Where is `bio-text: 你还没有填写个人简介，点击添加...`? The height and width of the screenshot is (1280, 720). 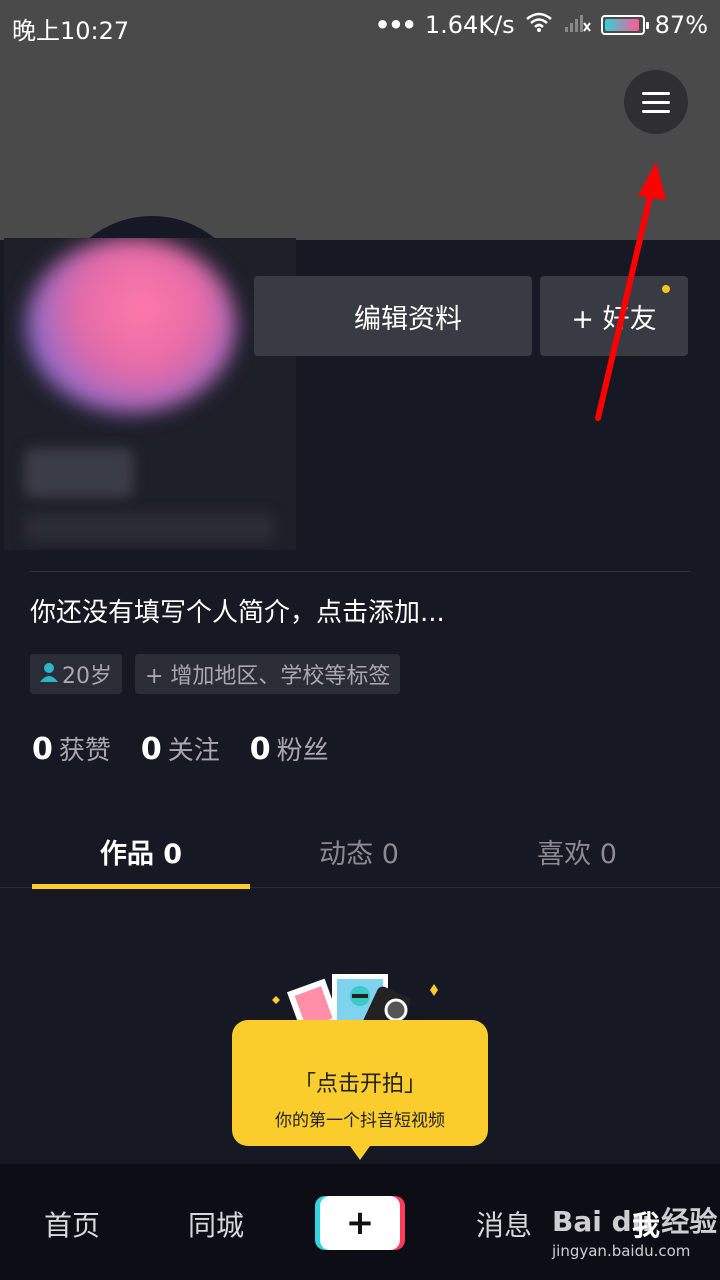 bio-text: 你还没有填写个人简介，点击添加... is located at coordinates (237, 610).